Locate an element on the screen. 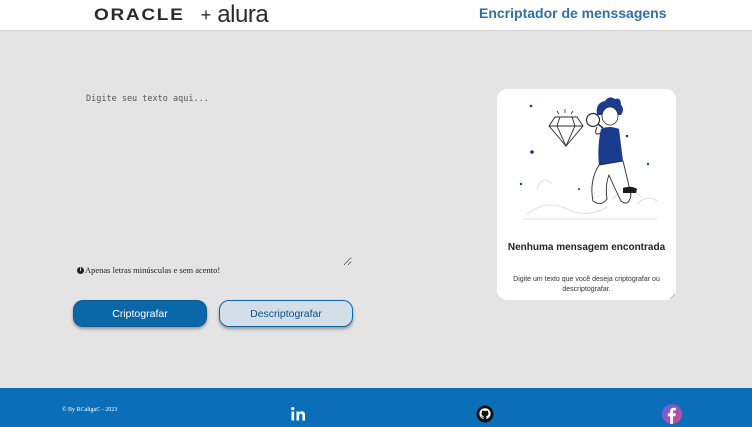  input-hint: i Apenas letras minúsculas e sem acento! is located at coordinates (148, 270).